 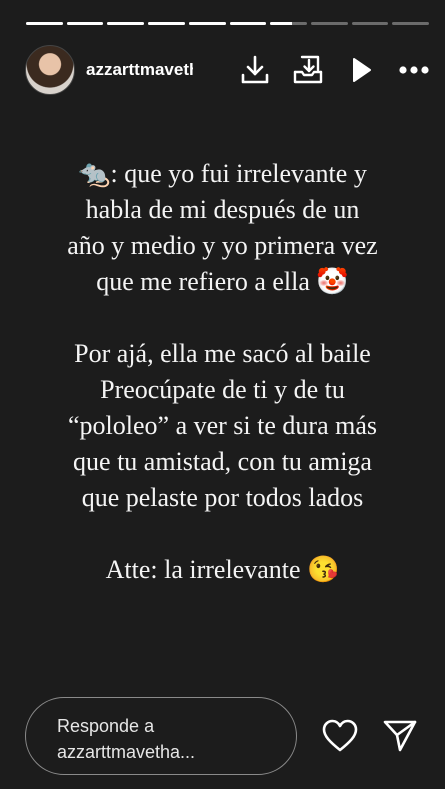 What do you see at coordinates (228, 23) in the screenshot?
I see `story-progress-bar` at bounding box center [228, 23].